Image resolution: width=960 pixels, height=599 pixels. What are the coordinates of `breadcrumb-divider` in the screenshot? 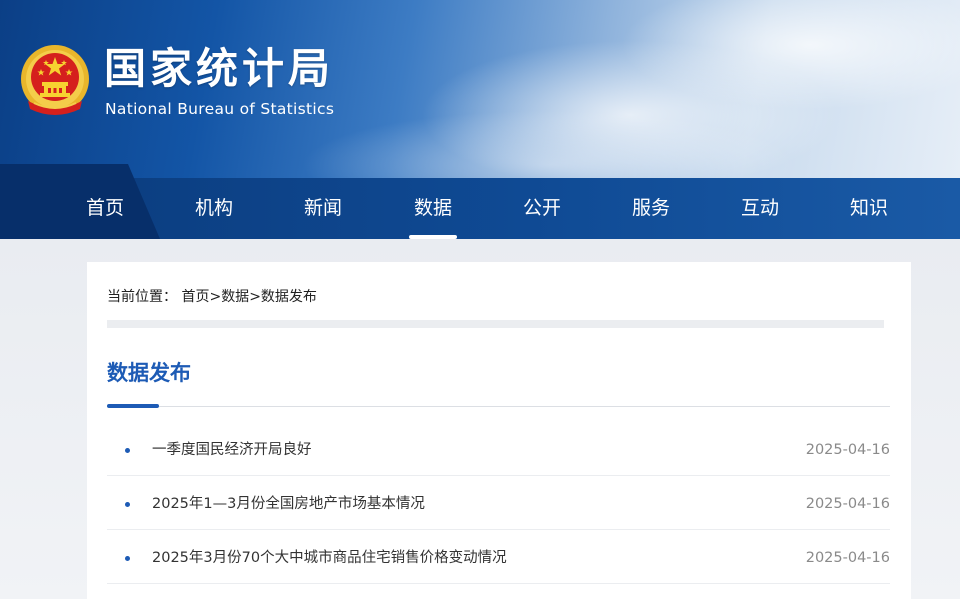 It's located at (495, 324).